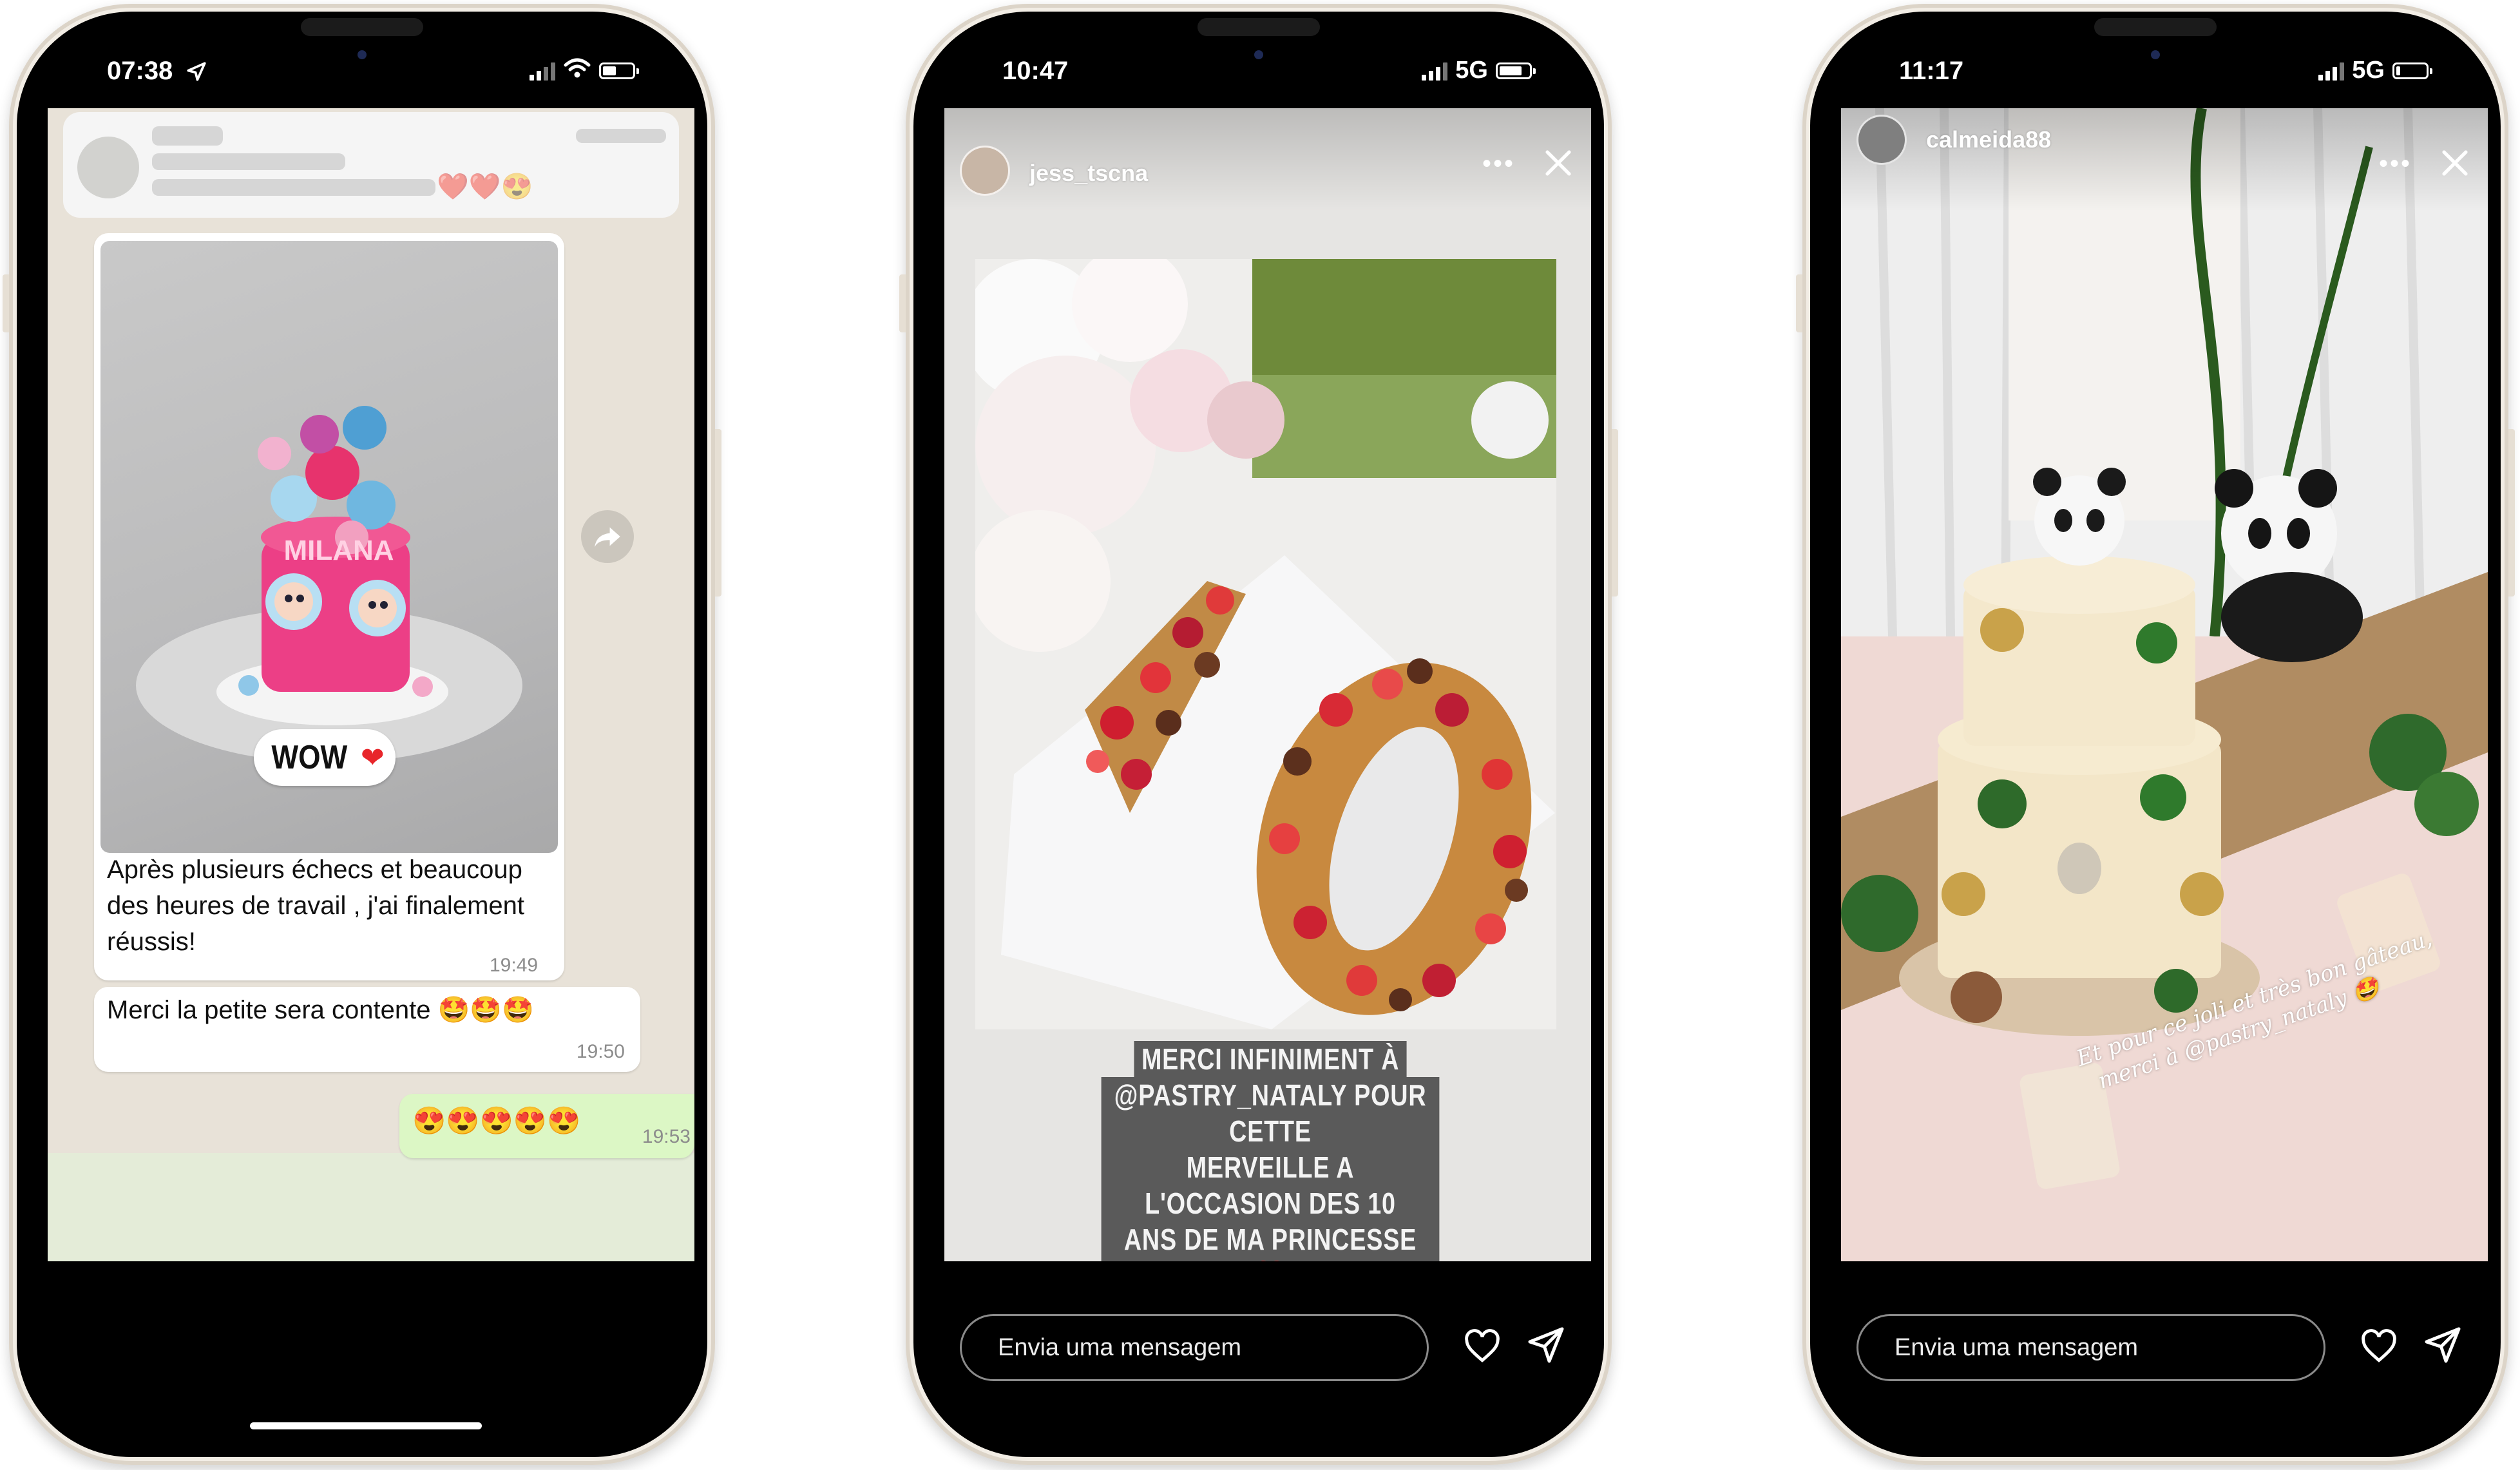 The width and height of the screenshot is (2520, 1470). I want to click on cake-topper-text: MILANA, so click(338, 550).